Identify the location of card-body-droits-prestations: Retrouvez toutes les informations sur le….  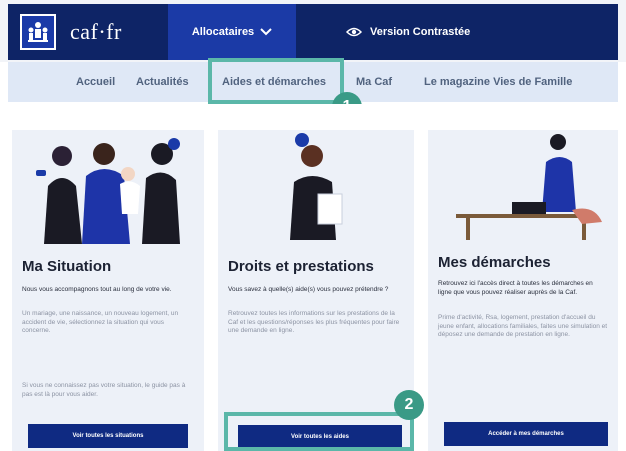
(314, 322).